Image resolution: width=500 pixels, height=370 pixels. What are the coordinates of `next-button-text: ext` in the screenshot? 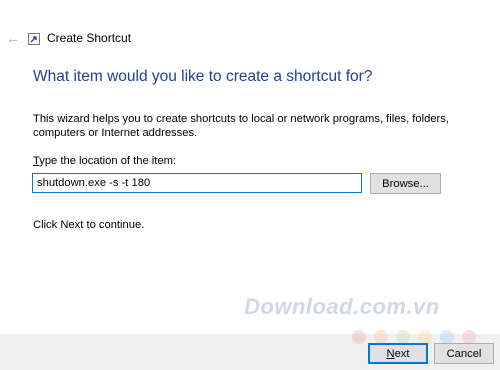 It's located at (402, 353).